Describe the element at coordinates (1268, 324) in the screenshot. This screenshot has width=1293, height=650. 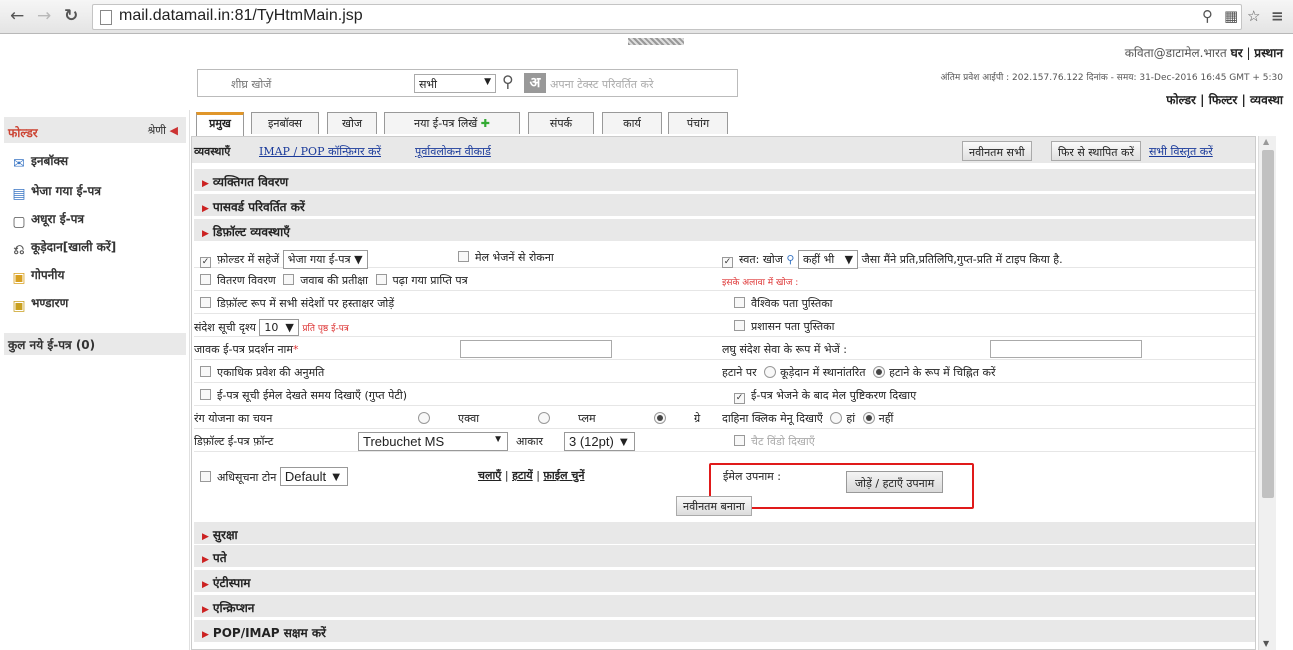
I see `scrollbar-thumb` at that location.